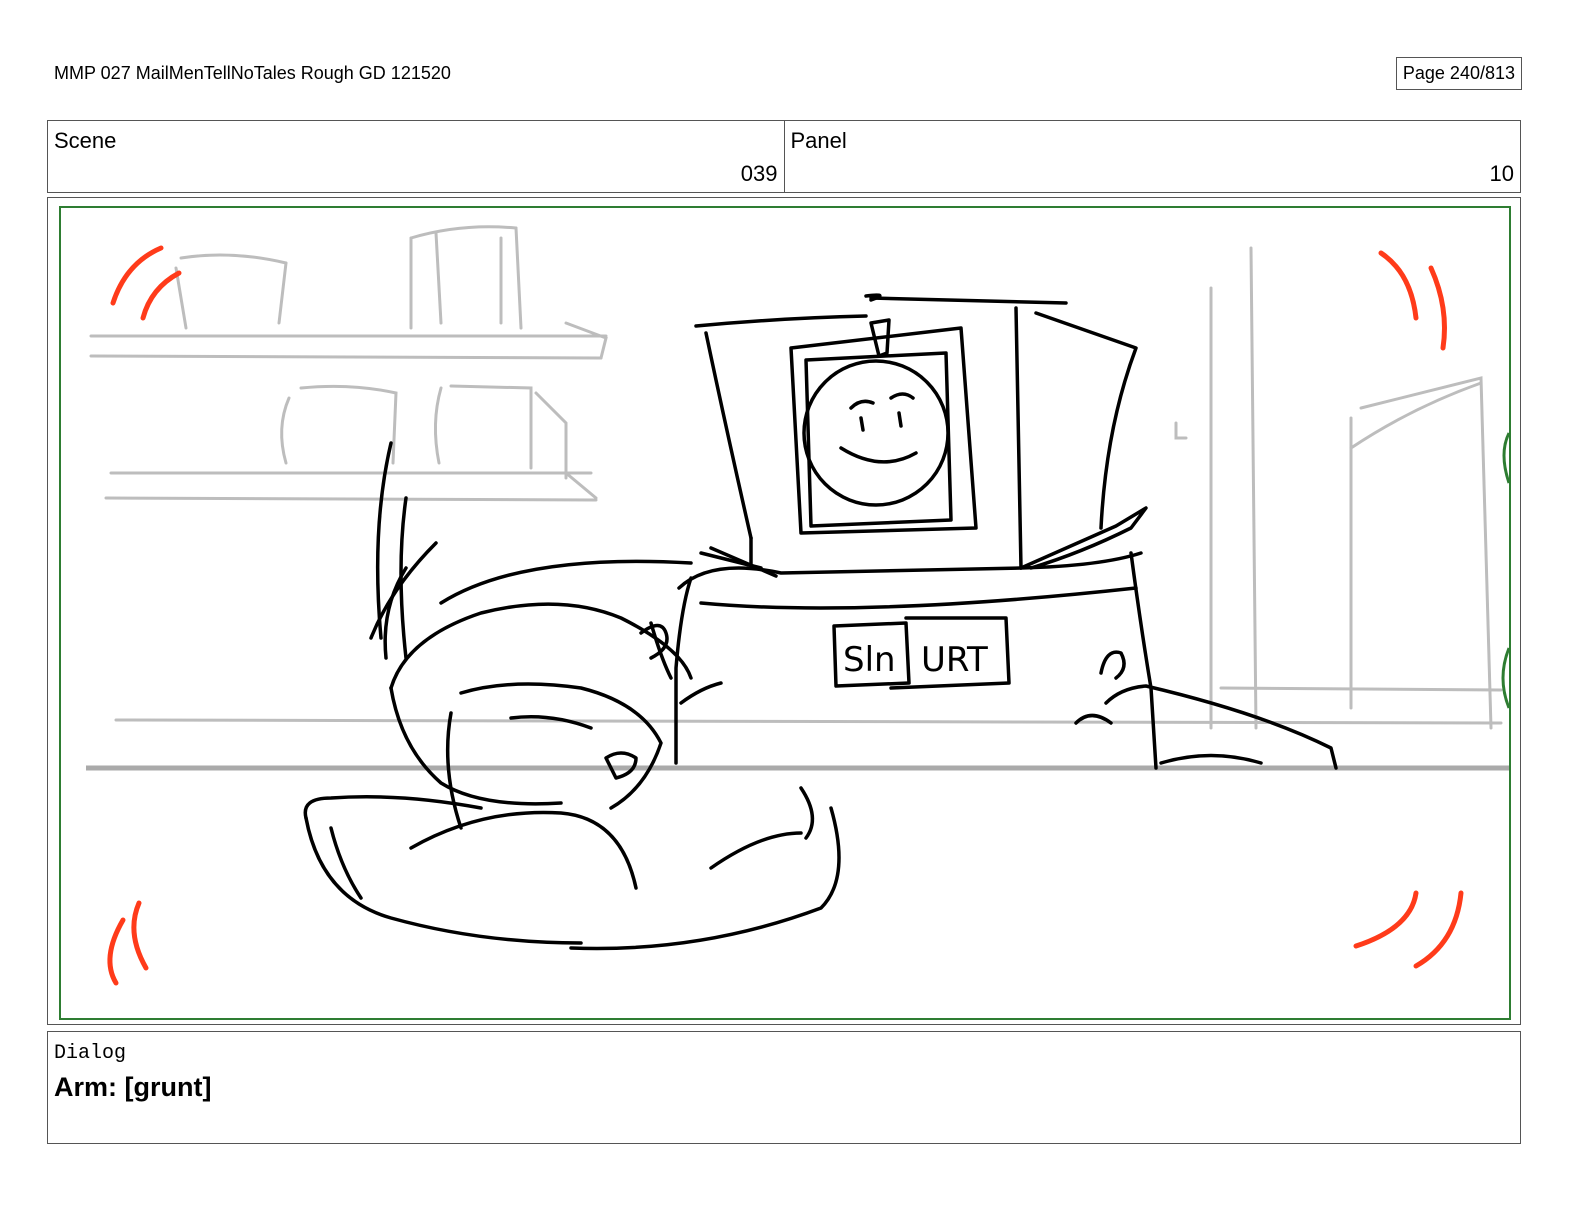 The width and height of the screenshot is (1582, 1225). What do you see at coordinates (90, 1053) in the screenshot?
I see `dialog-label: Dialog` at bounding box center [90, 1053].